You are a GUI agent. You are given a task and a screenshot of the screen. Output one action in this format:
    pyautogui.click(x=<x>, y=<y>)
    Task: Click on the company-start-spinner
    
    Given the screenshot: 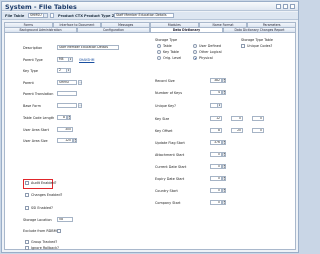 What is the action you would take?
    pyautogui.click(x=224, y=202)
    